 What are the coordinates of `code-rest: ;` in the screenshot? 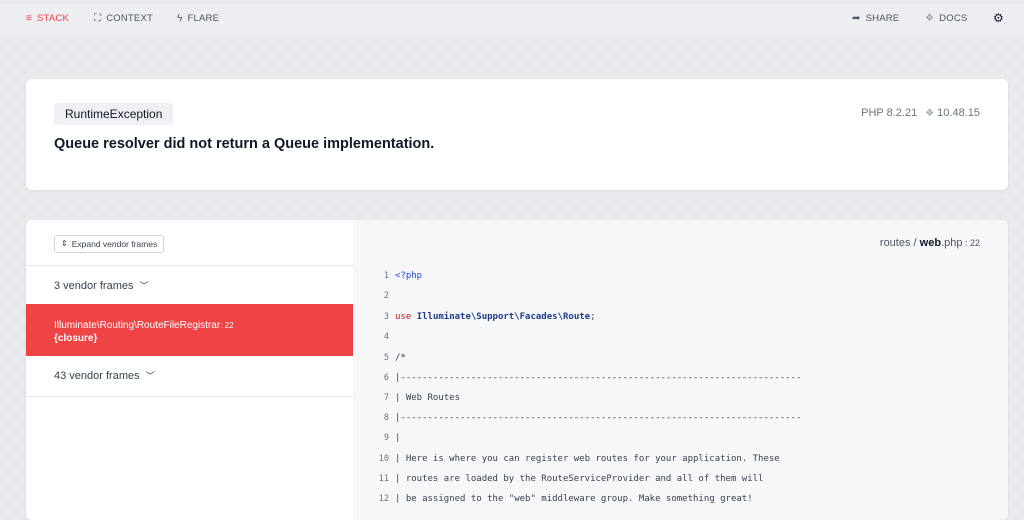 It's located at (593, 317).